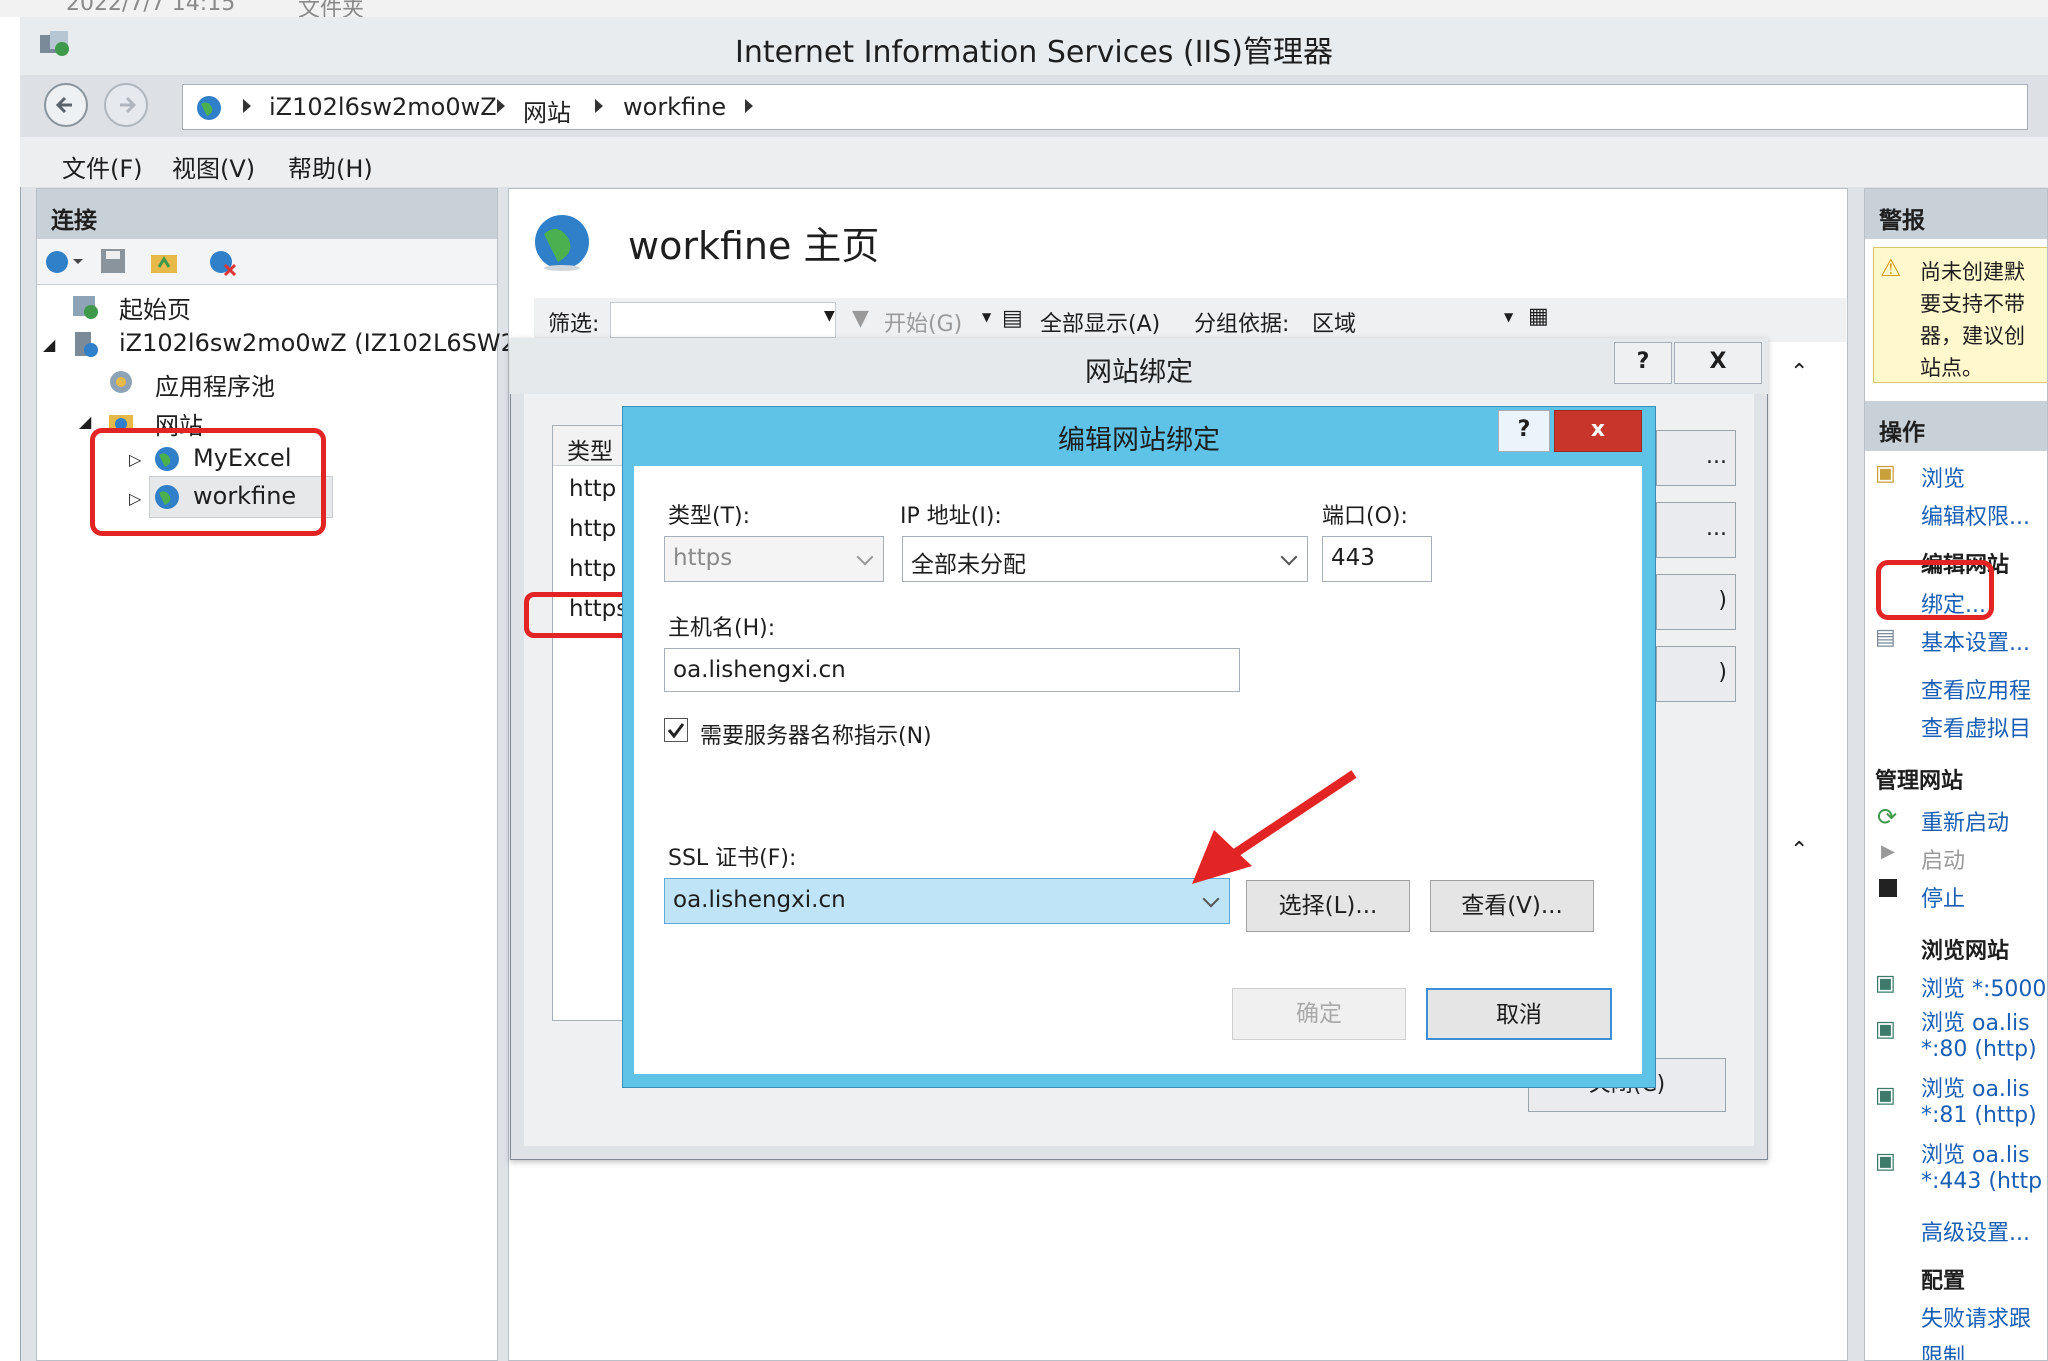 The image size is (2048, 1361). I want to click on disconnect-icon, so click(223, 262).